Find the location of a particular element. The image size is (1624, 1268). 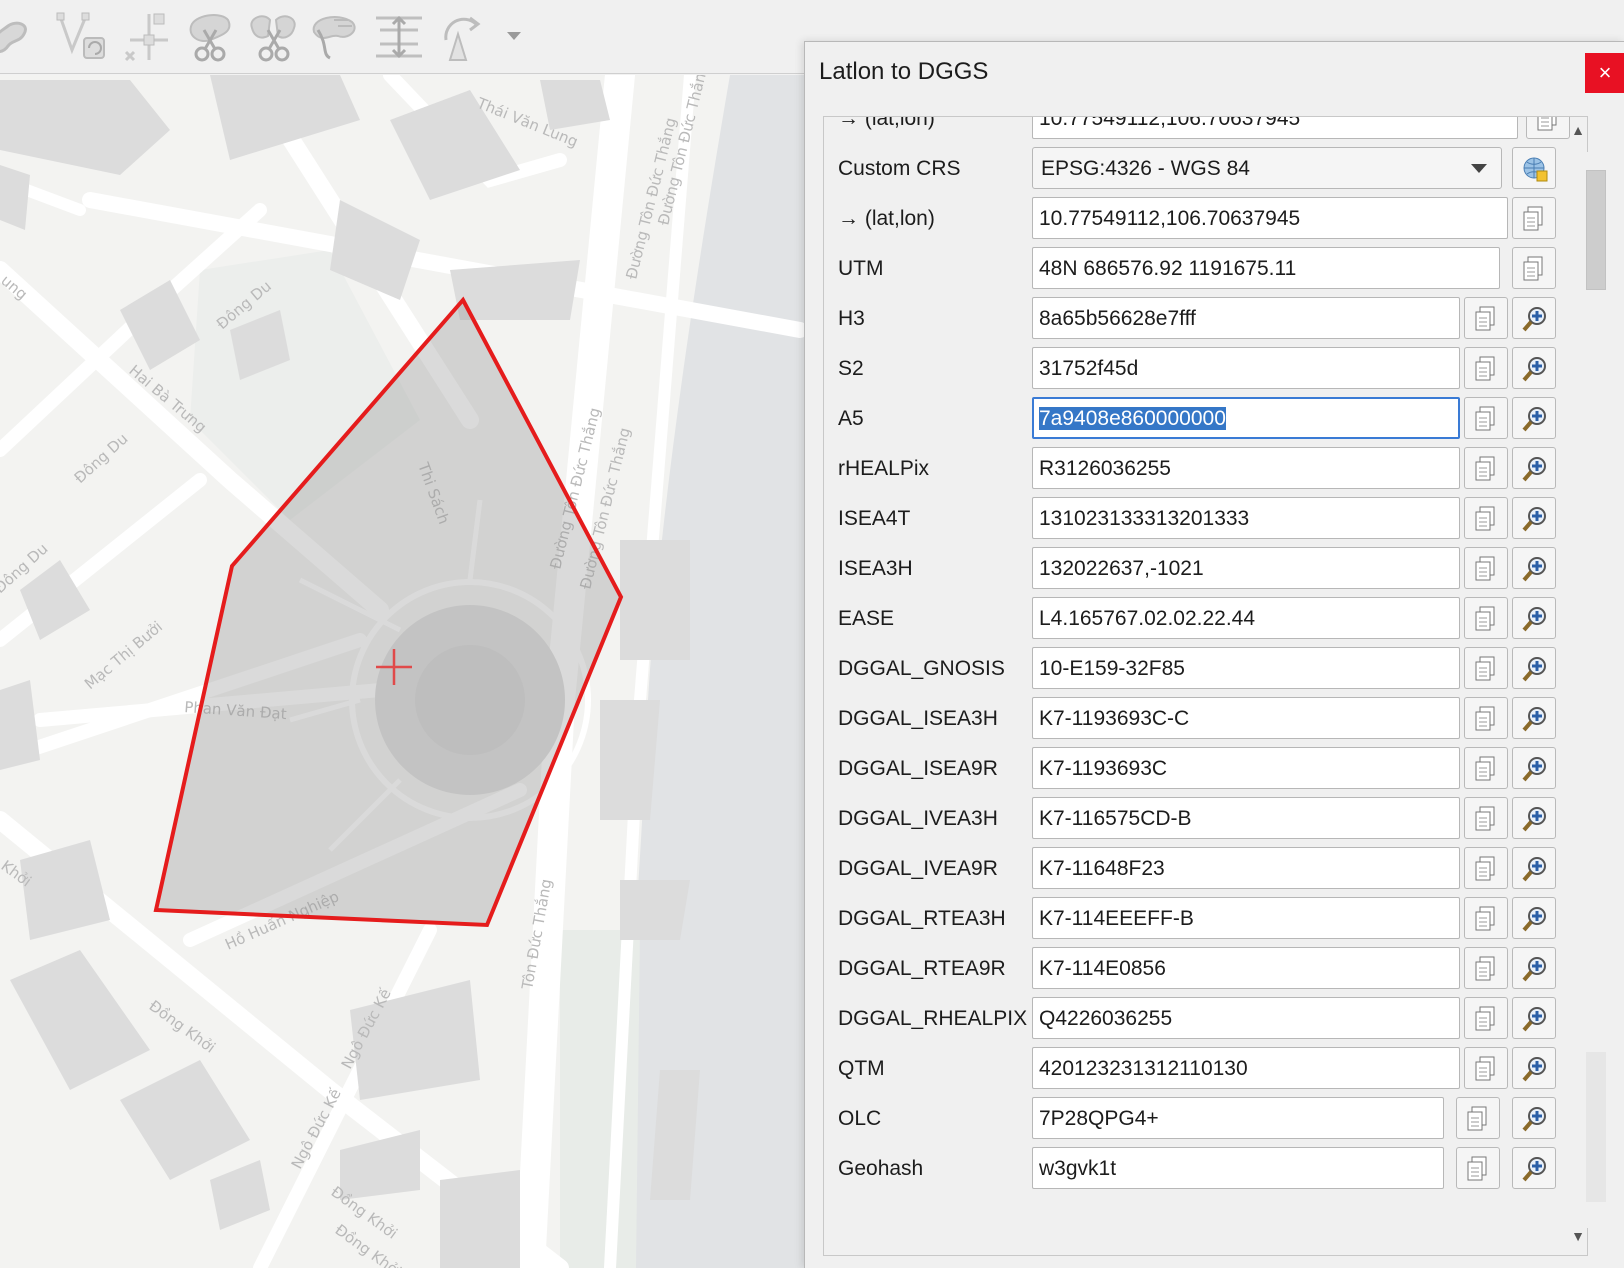

form-row-dggal-rtea9r: DGGAL_RTEA9R K7-114E0856 is located at coordinates (1205, 969).